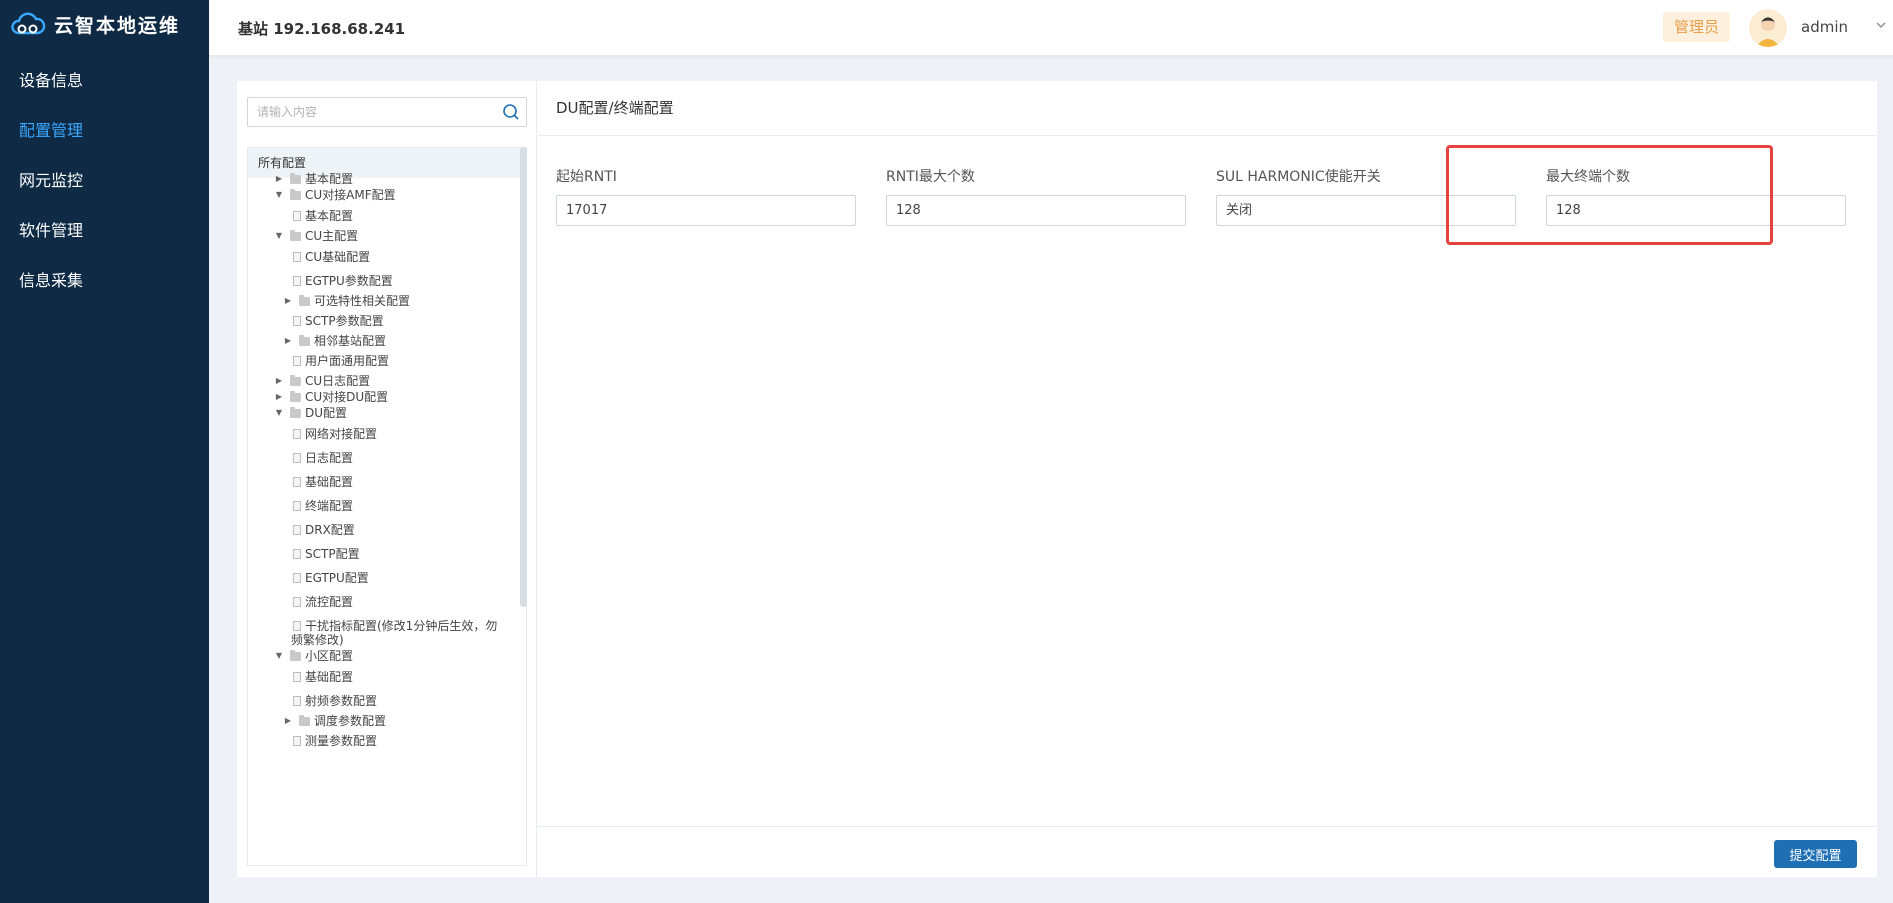 Image resolution: width=1893 pixels, height=903 pixels. I want to click on username: admin, so click(1824, 27).